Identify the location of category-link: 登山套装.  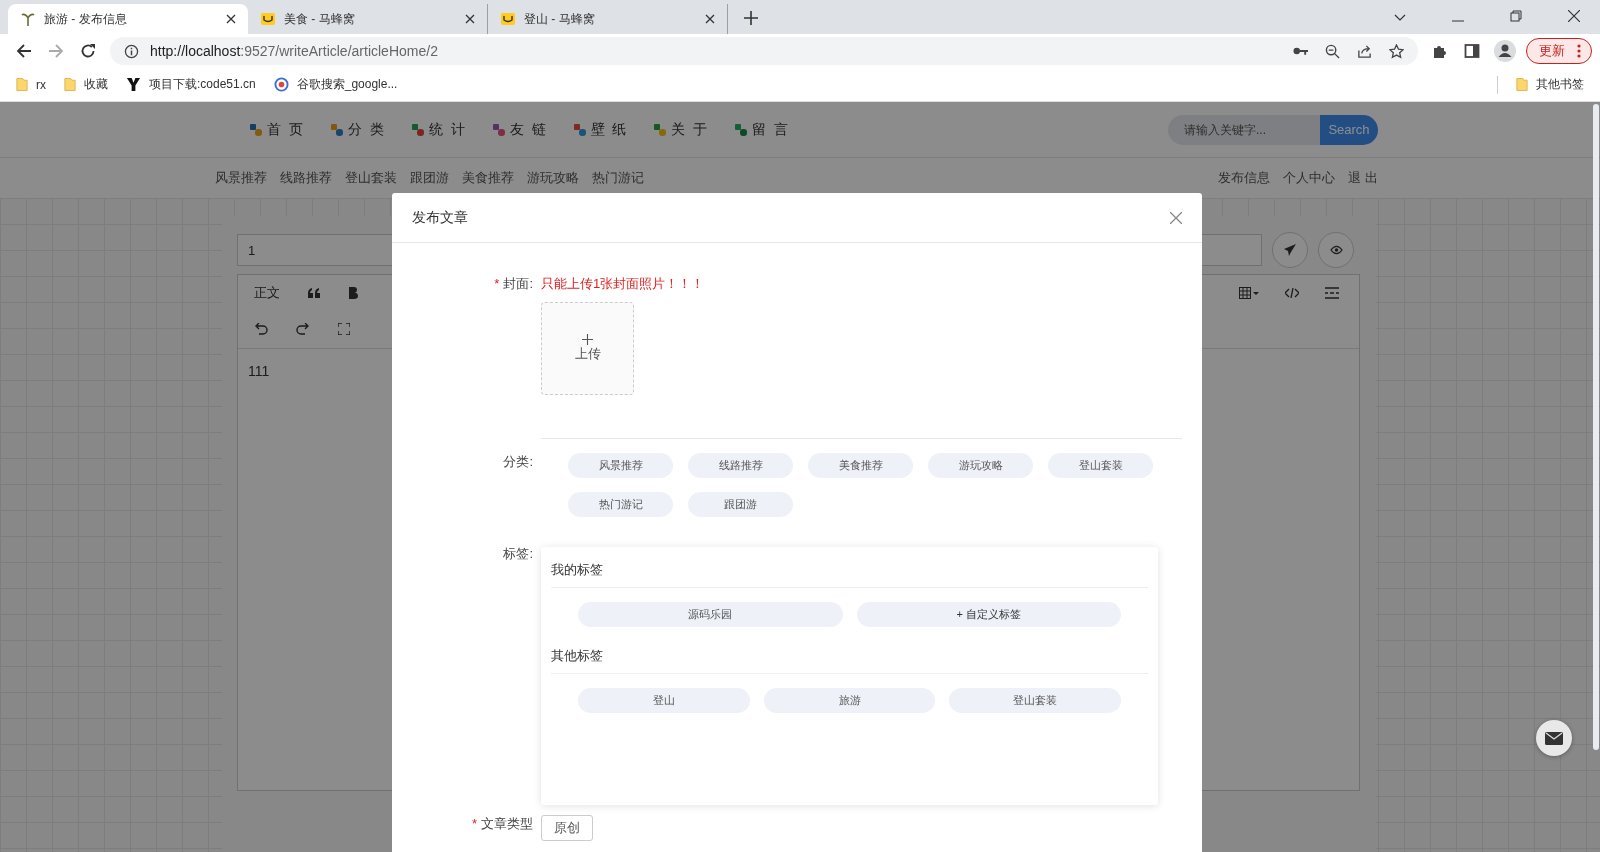
(371, 178).